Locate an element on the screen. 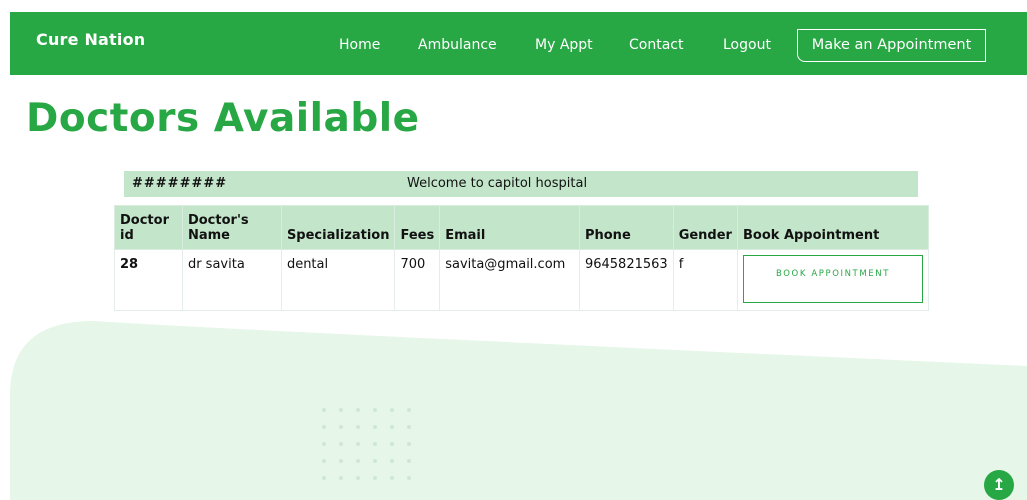 Image resolution: width=1027 pixels, height=500 pixels. welcome-hashes: ######## is located at coordinates (180, 183).